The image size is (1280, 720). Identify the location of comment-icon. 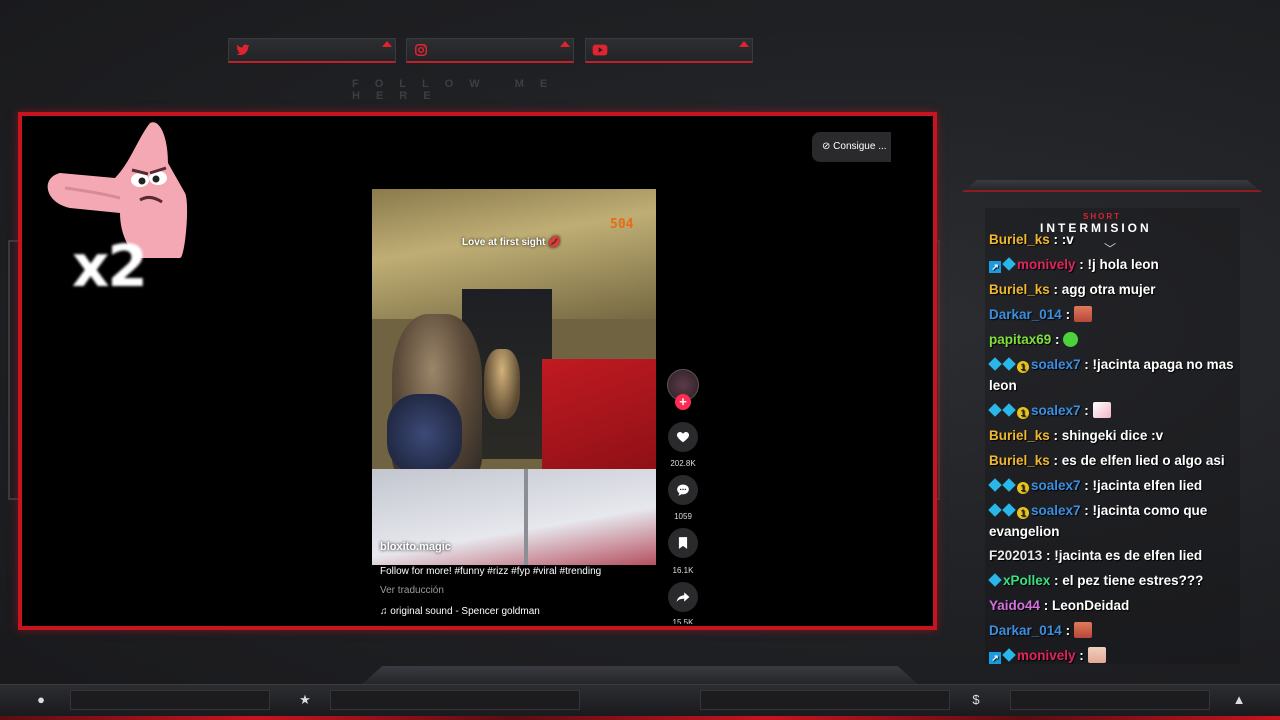
(683, 490).